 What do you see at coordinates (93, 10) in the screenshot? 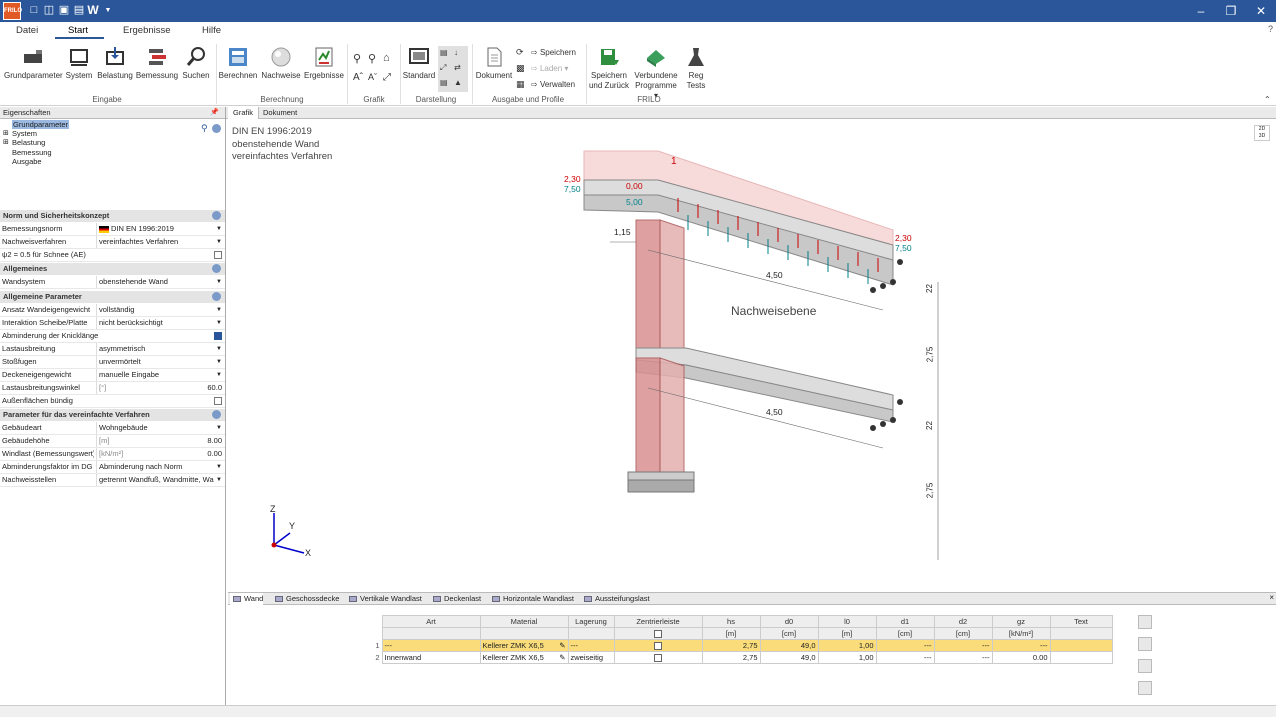
I see `word-icon: W` at bounding box center [93, 10].